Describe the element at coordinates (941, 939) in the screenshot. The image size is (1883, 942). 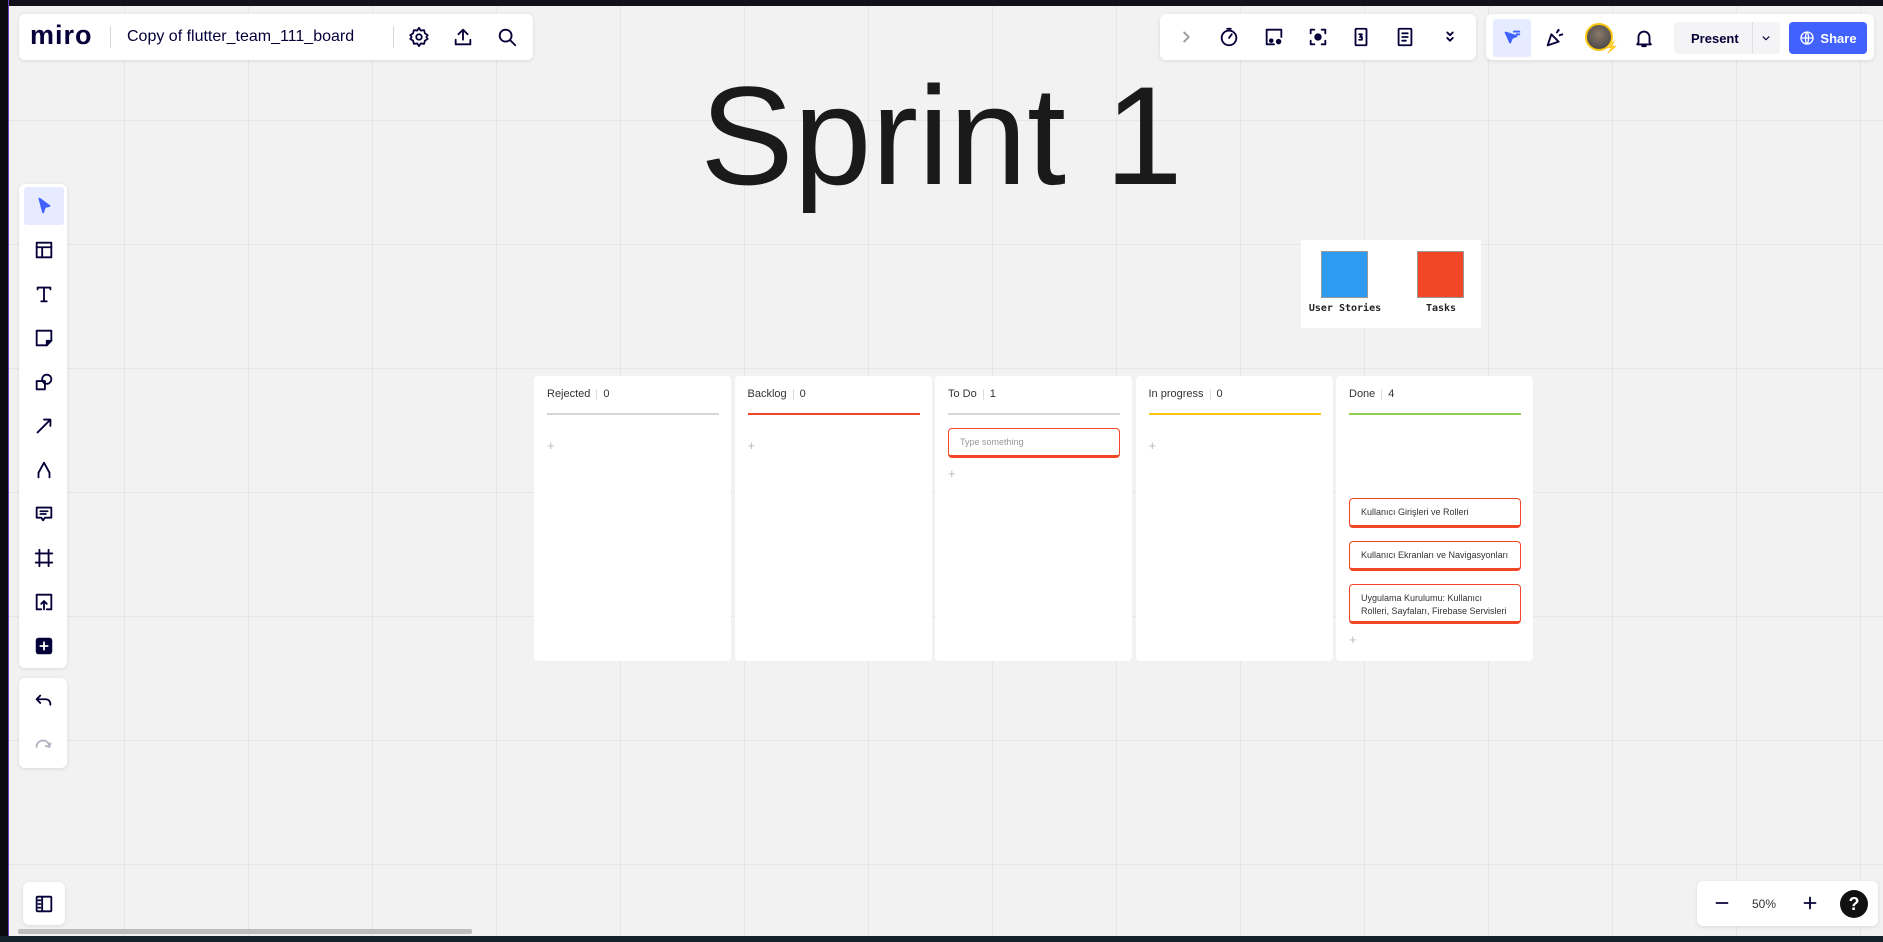
I see `window-bottom-bar` at that location.